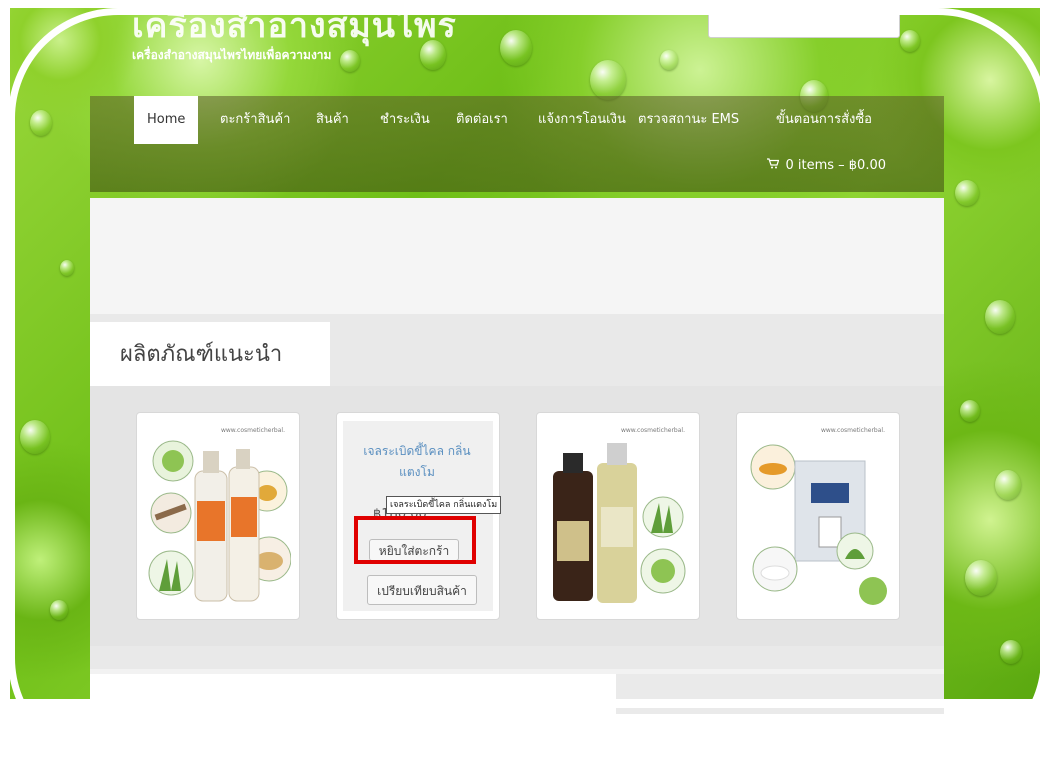 The height and width of the screenshot is (768, 1040). I want to click on banner-slider, so click(517, 257).